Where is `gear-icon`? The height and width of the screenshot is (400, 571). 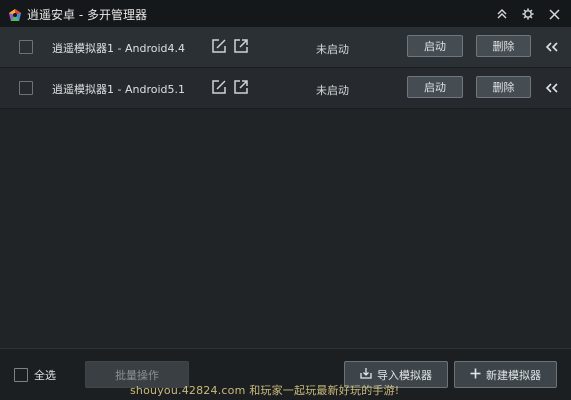 gear-icon is located at coordinates (528, 14).